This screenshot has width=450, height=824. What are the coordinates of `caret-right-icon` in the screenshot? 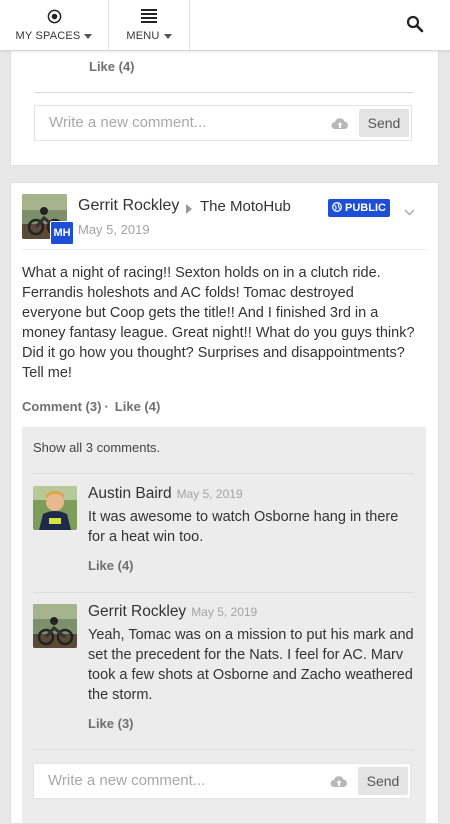 It's located at (189, 210).